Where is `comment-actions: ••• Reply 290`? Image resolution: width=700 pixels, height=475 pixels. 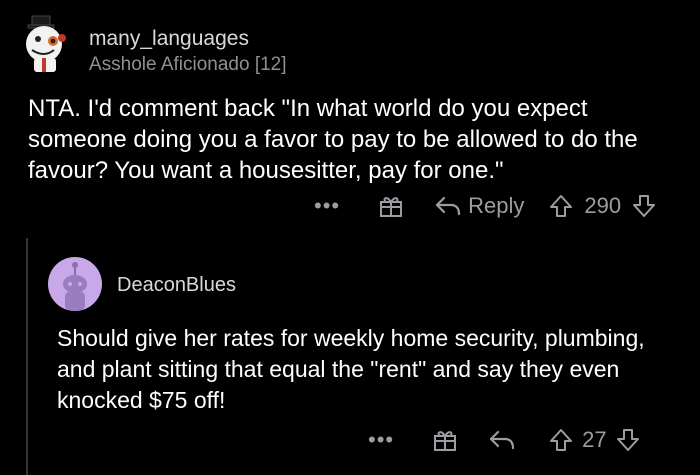 comment-actions: ••• Reply 290 is located at coordinates (485, 206).